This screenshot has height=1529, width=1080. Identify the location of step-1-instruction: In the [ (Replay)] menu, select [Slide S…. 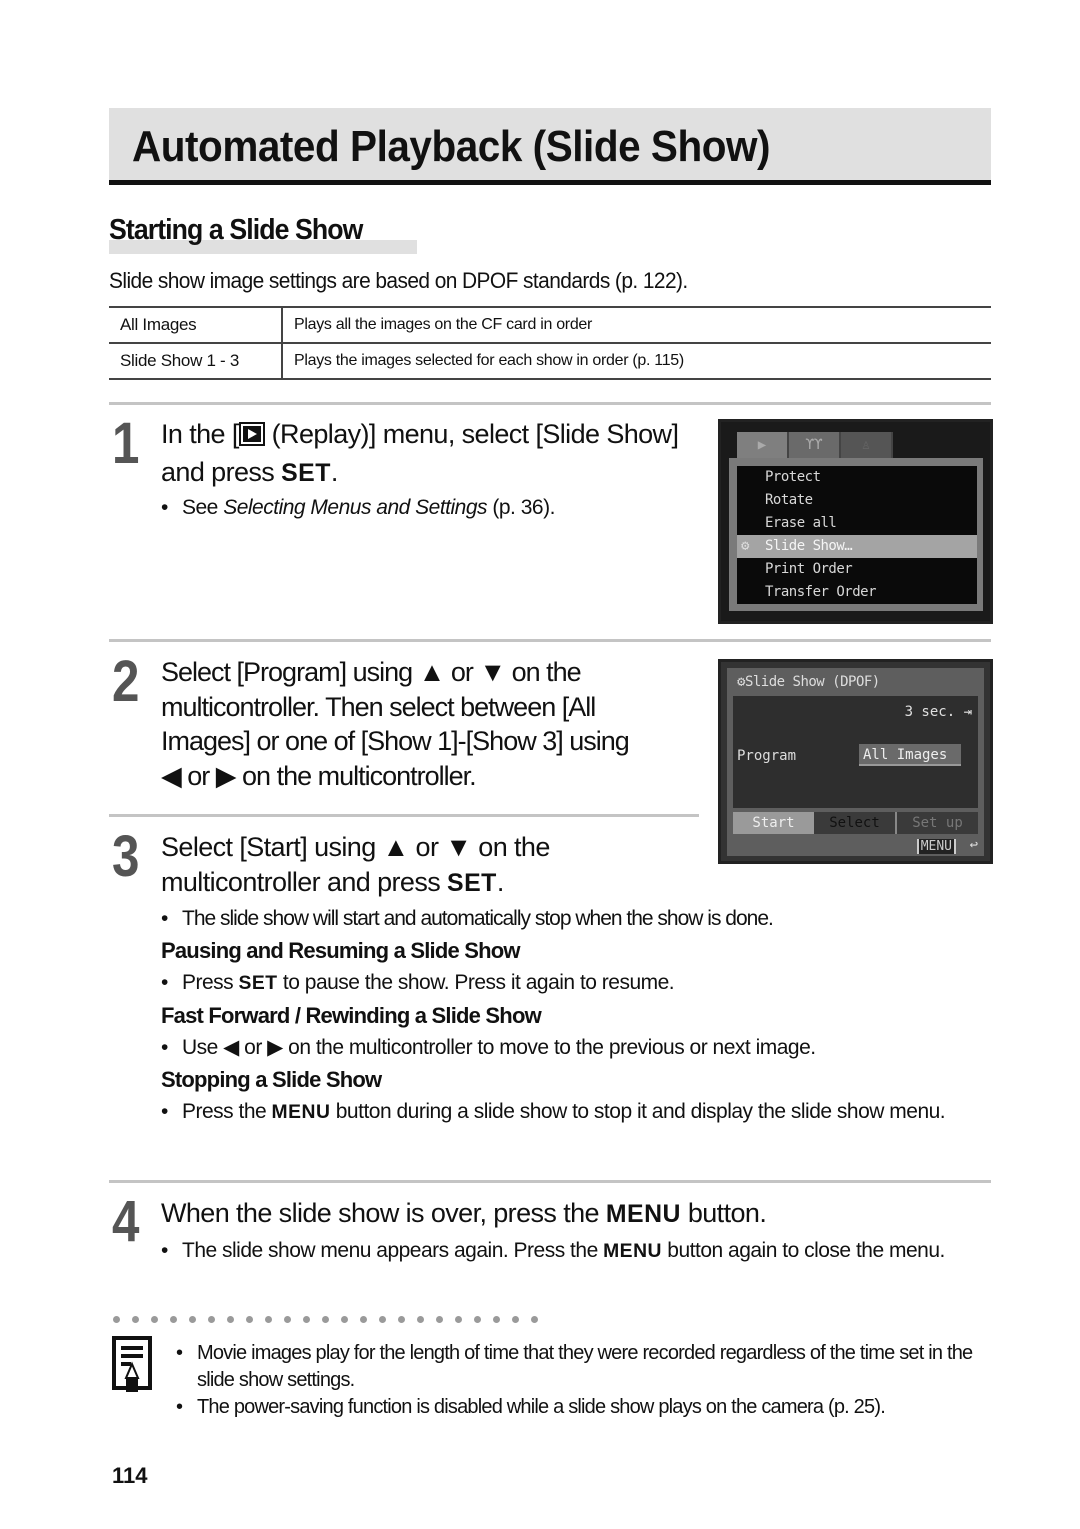
(420, 453).